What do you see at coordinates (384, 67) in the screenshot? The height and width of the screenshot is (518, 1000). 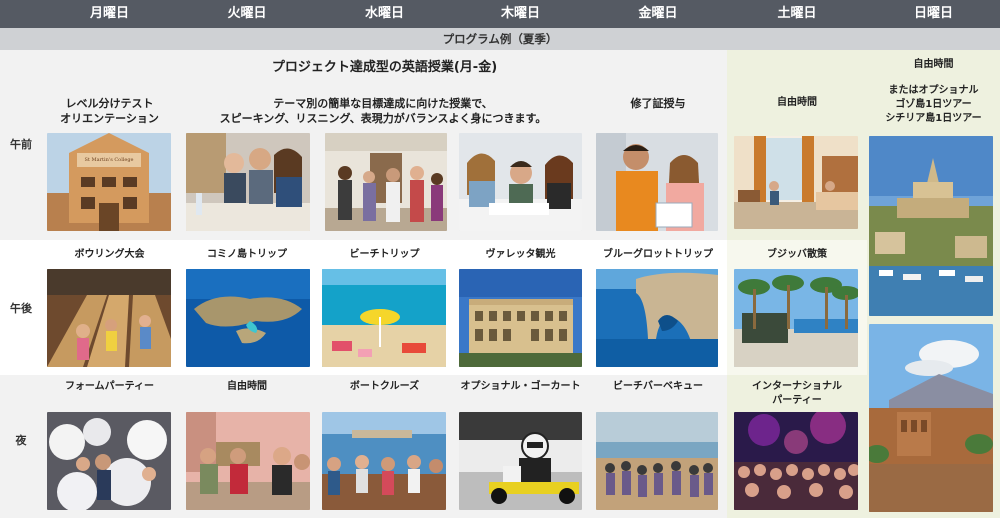 I see `english-class-banner: プロジェクト達成型の英語授業(月-金)` at bounding box center [384, 67].